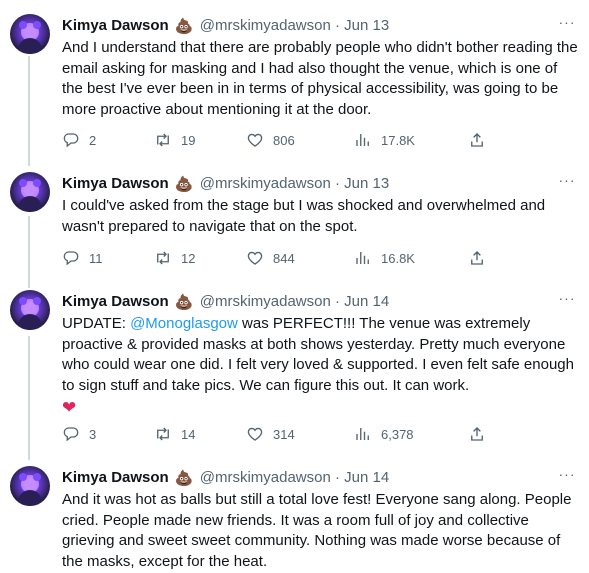 The height and width of the screenshot is (573, 589). I want to click on mention-link: @Monoglasgow, so click(184, 323).